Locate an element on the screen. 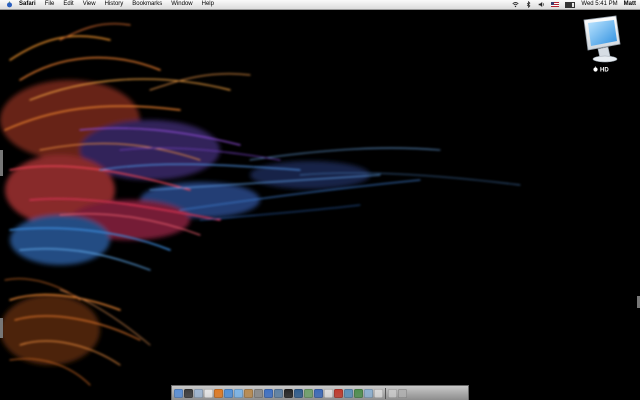 This screenshot has height=400, width=640. menu-extras: Wed 5:41 PM Matt is located at coordinates (574, 4).